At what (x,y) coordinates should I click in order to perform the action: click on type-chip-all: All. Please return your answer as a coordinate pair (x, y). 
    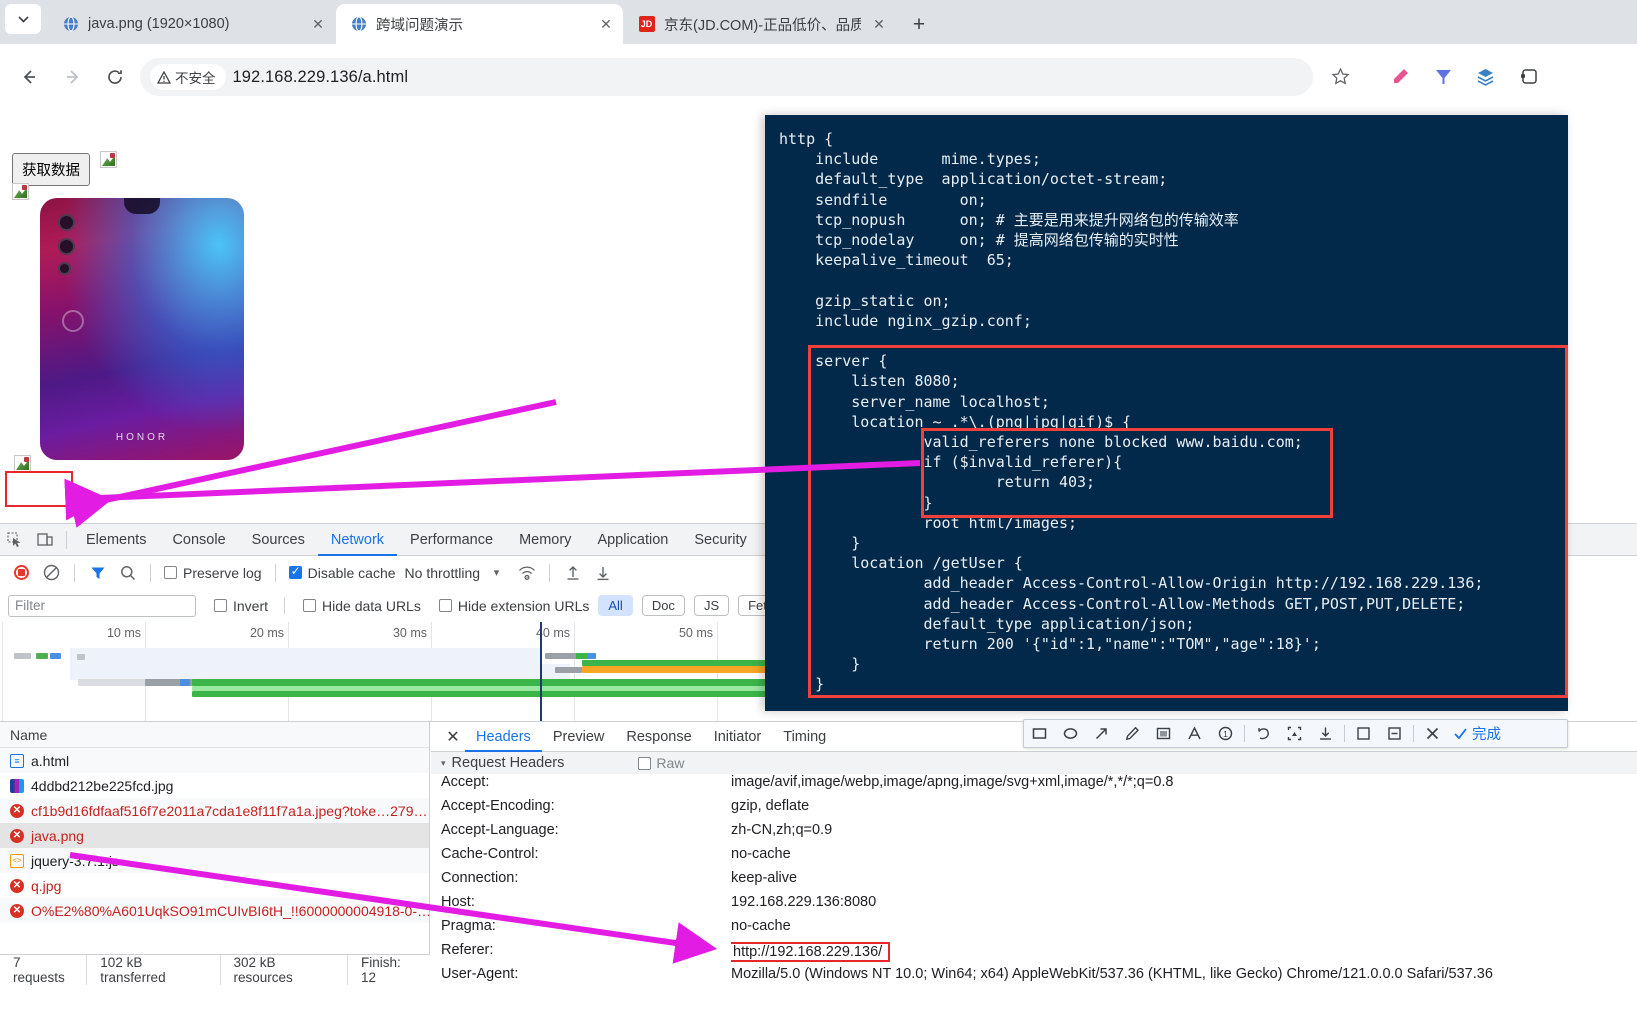
    Looking at the image, I should click on (615, 605).